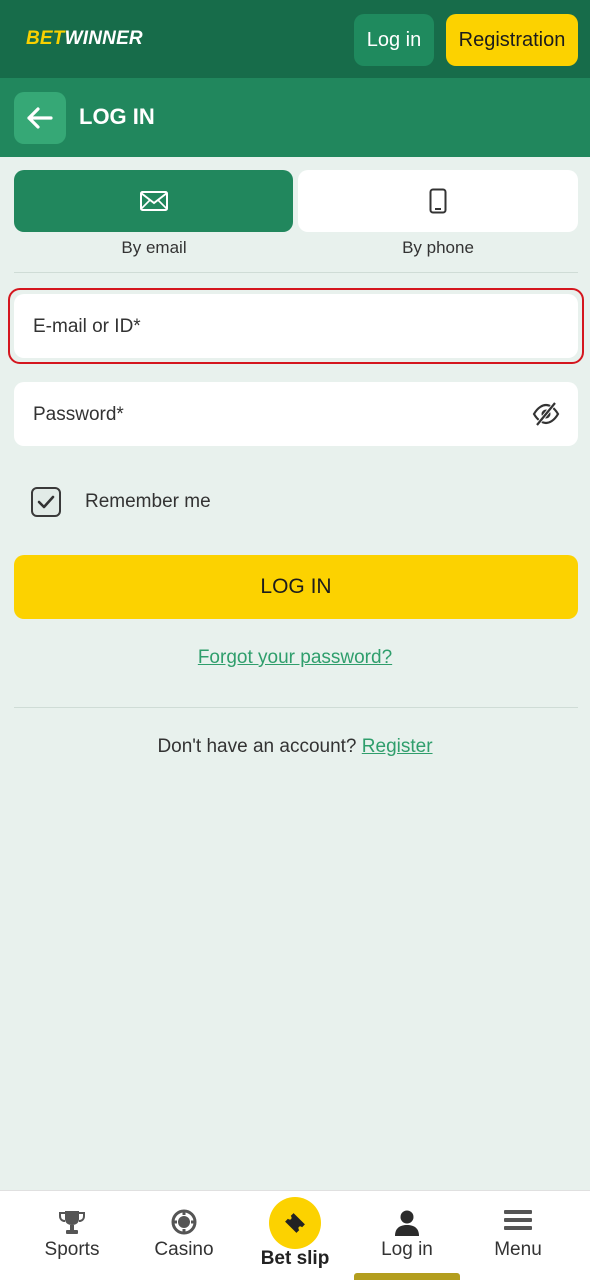 The height and width of the screenshot is (1280, 590). Describe the element at coordinates (117, 116) in the screenshot. I see `page-title: LOG IN` at that location.